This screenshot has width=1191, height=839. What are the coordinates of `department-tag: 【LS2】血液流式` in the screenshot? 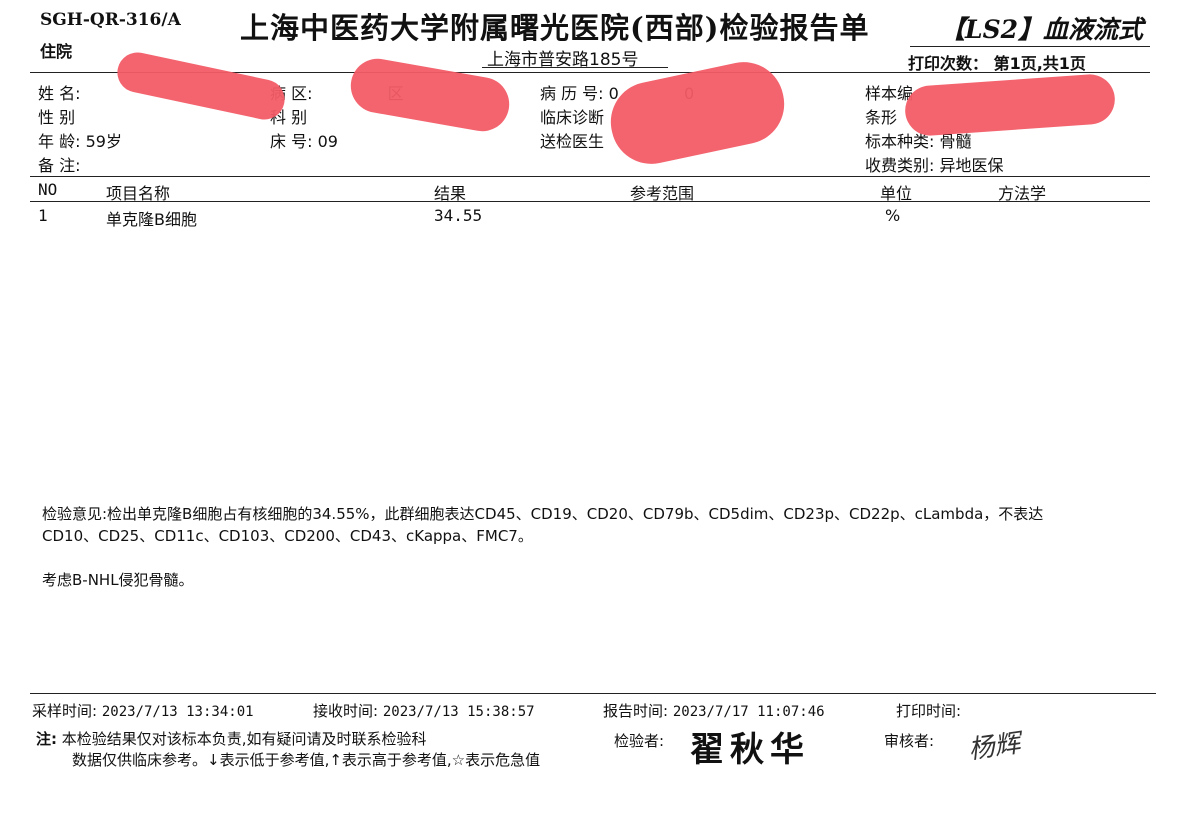 It's located at (1042, 29).